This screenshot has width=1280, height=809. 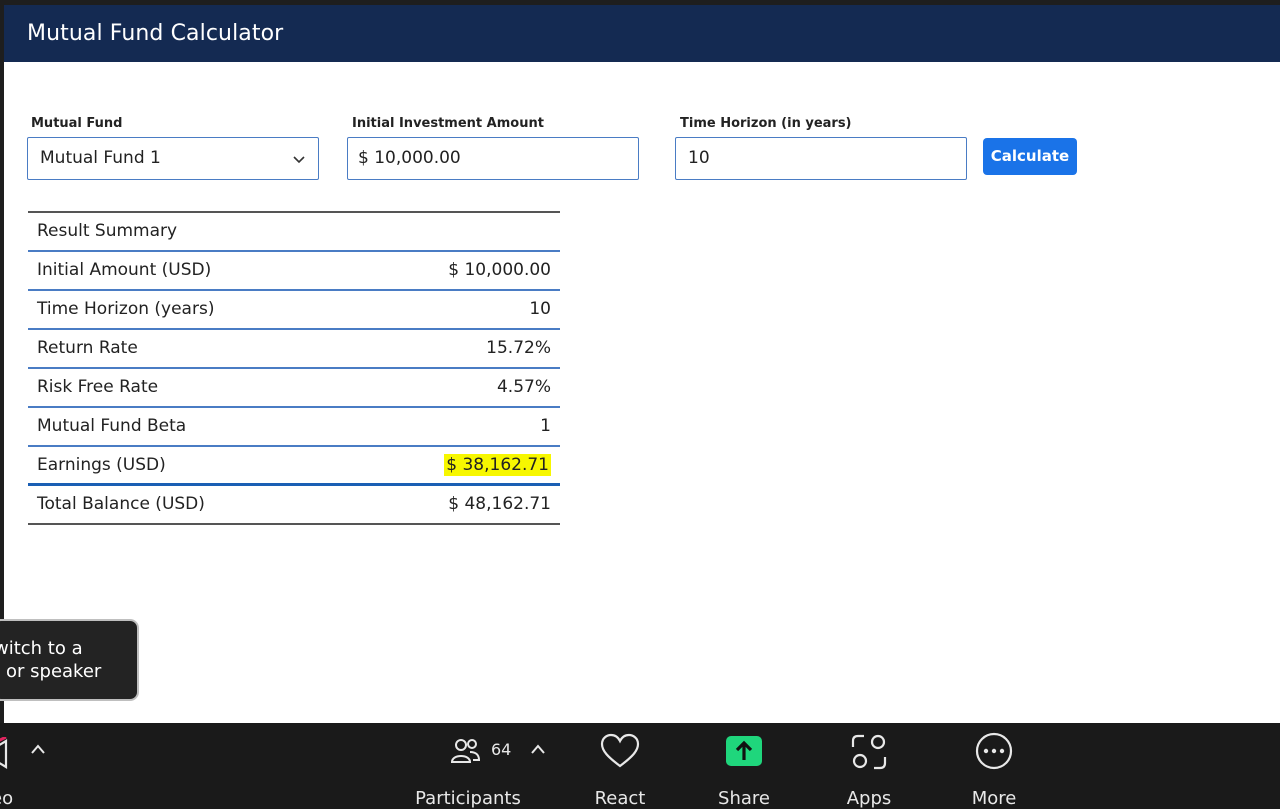 What do you see at coordinates (499, 270) in the screenshot?
I see `row-value: $ 10,000.00` at bounding box center [499, 270].